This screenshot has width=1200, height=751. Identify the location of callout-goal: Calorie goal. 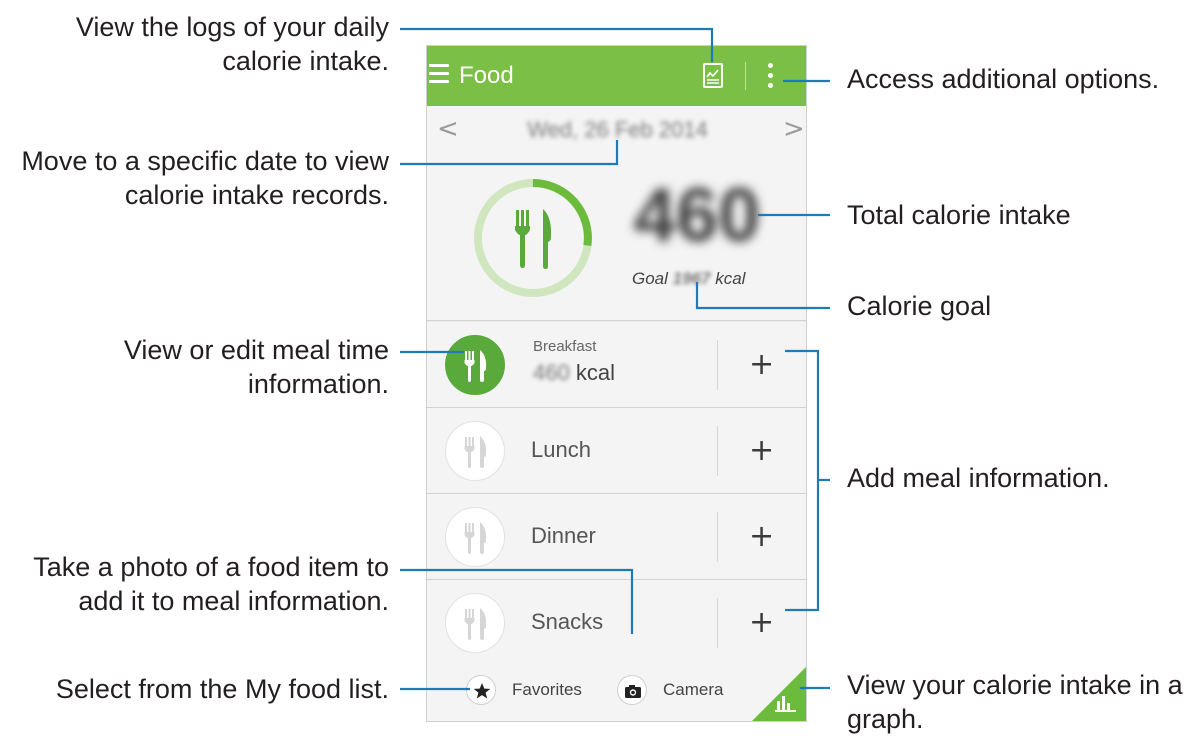
(919, 306).